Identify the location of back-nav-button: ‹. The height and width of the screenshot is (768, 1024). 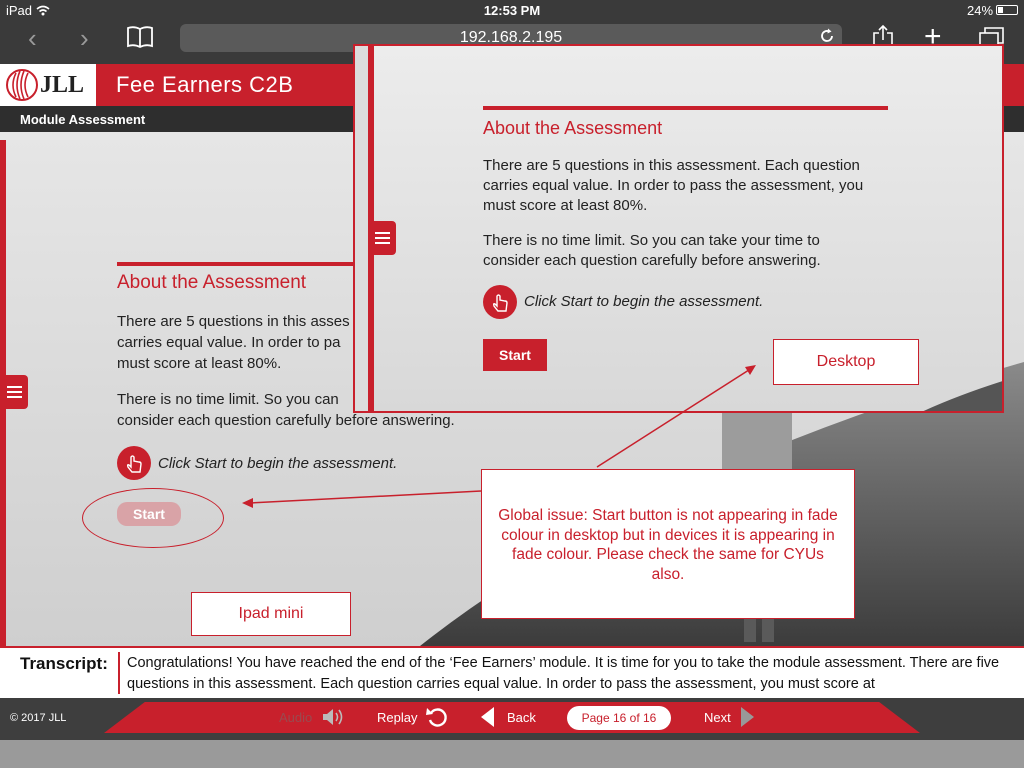
(32, 38).